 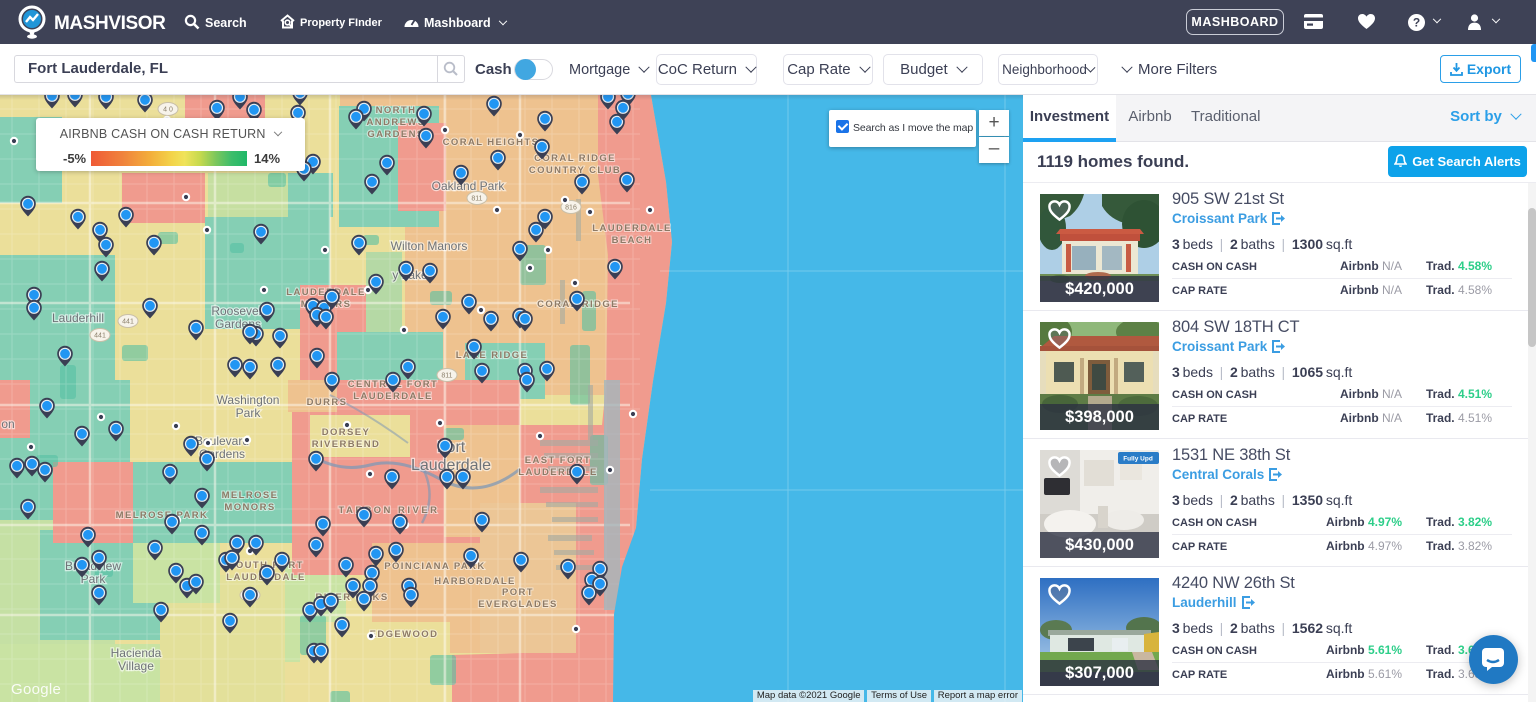 I want to click on svg-text: HARBORDALE, so click(x=475, y=581).